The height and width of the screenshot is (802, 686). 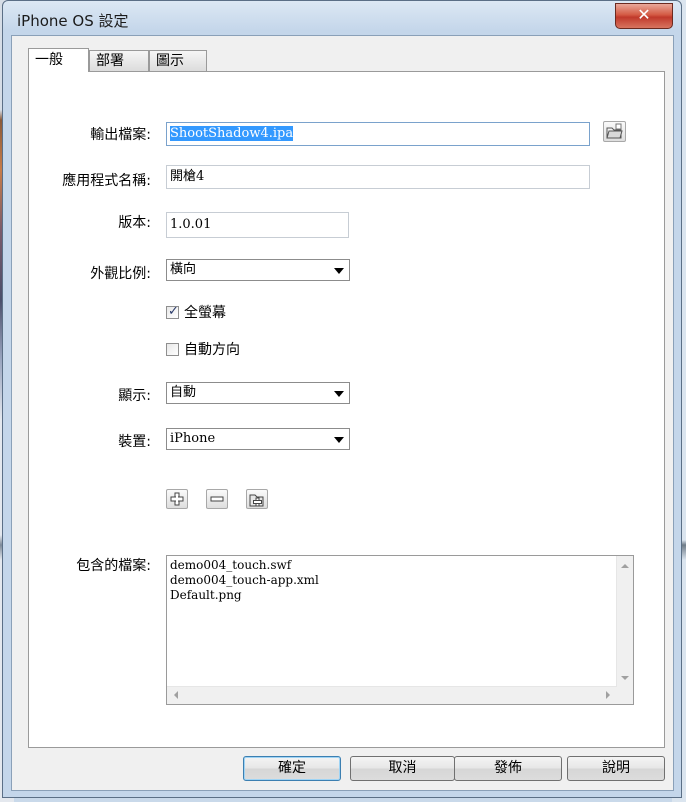 I want to click on add-folder-icon, so click(x=256, y=500).